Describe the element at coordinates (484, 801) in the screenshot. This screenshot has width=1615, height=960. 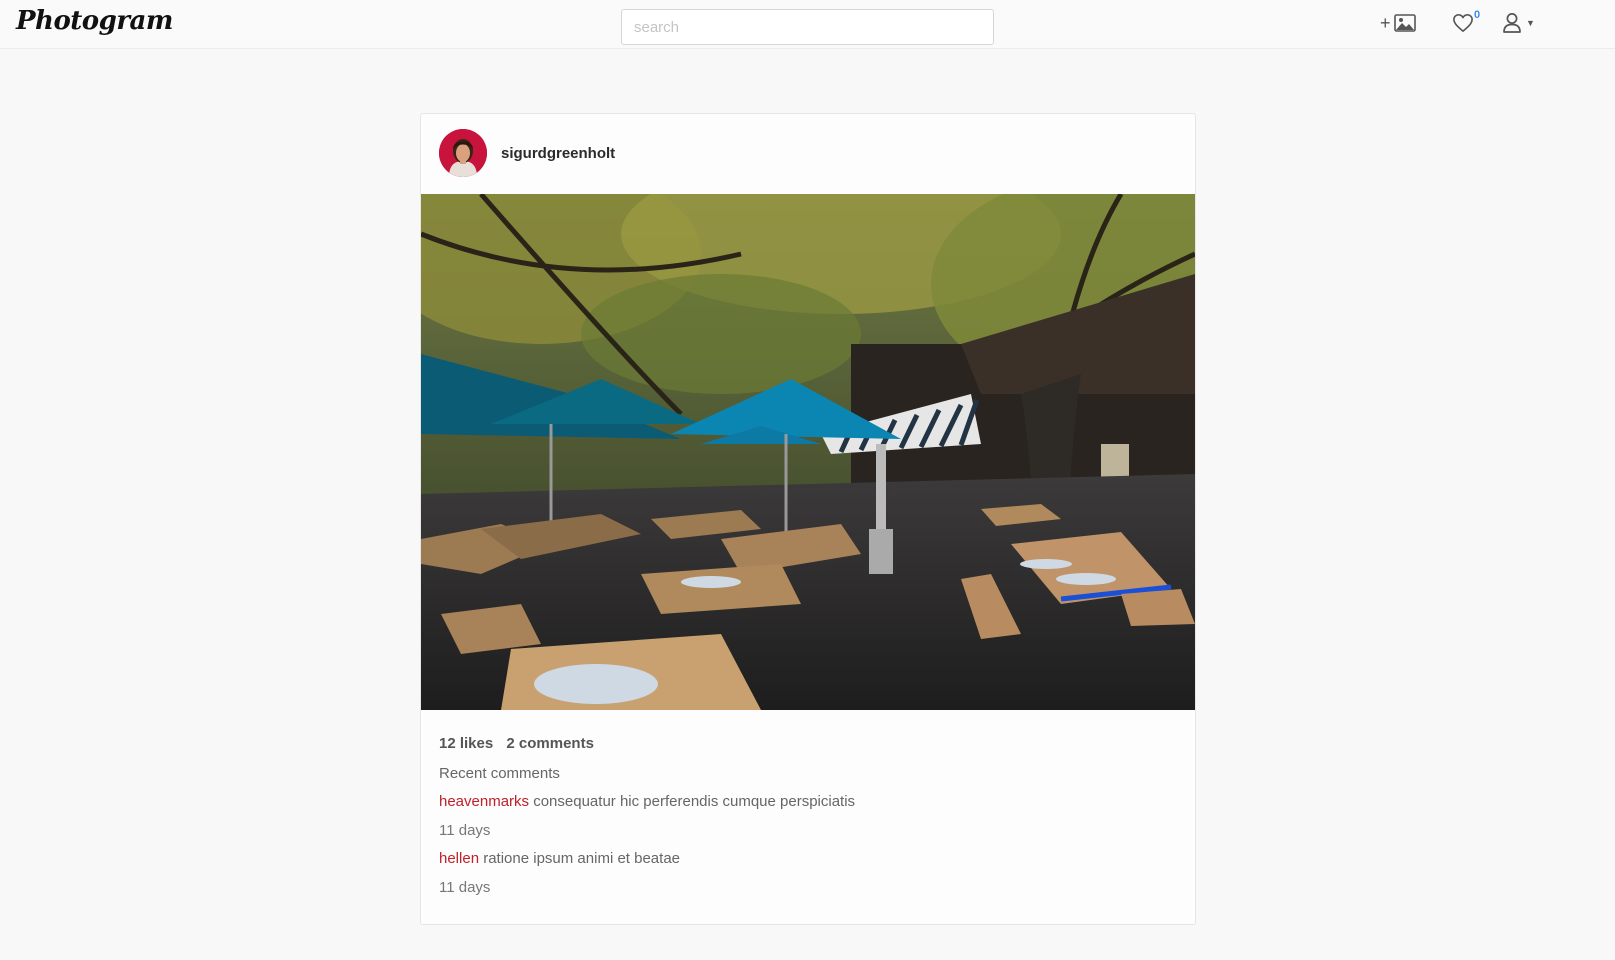
I see `comment-author: heavenmarks` at that location.